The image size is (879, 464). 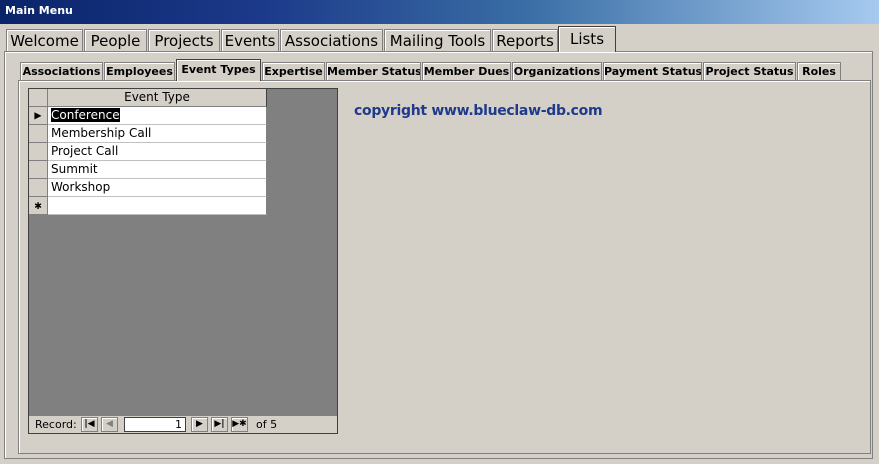 What do you see at coordinates (89, 424) in the screenshot?
I see `first-record-icon: |◀` at bounding box center [89, 424].